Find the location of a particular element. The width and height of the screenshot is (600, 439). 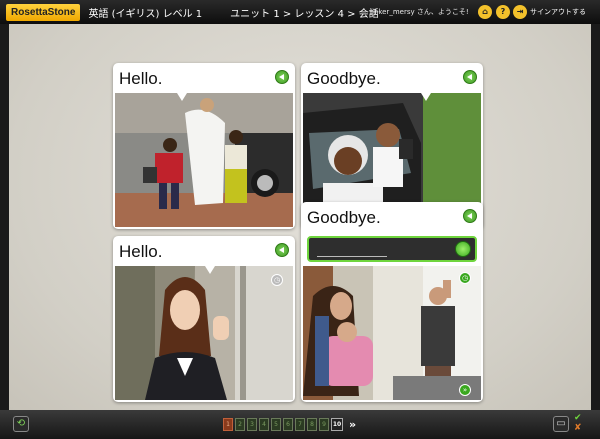

bottom-bar: ⟲ 1 2 3 4 5 6 7 8 9 10 » ▭ ✔ ✘ is located at coordinates (300, 424).